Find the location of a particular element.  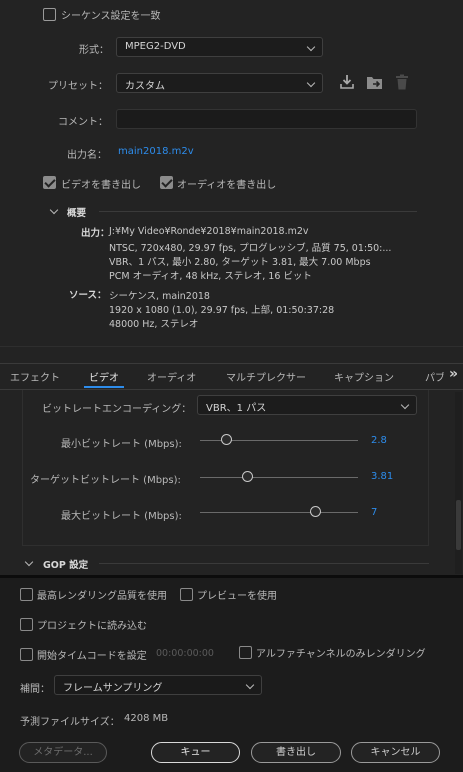

bitrate-encoding-label: ビットレートエンコーディング： is located at coordinates (117, 409).